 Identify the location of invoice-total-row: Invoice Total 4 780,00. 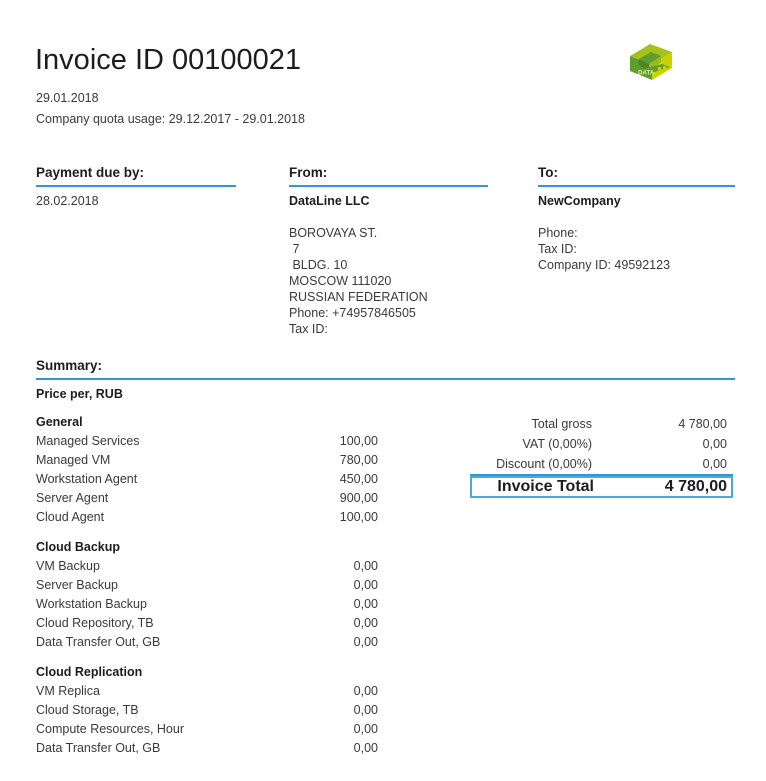
(601, 487).